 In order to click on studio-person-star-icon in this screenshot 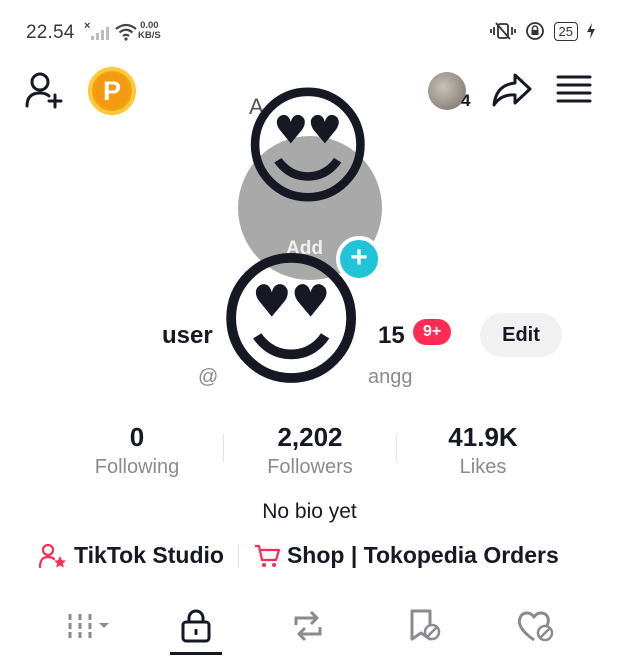, I will do `click(52, 555)`.